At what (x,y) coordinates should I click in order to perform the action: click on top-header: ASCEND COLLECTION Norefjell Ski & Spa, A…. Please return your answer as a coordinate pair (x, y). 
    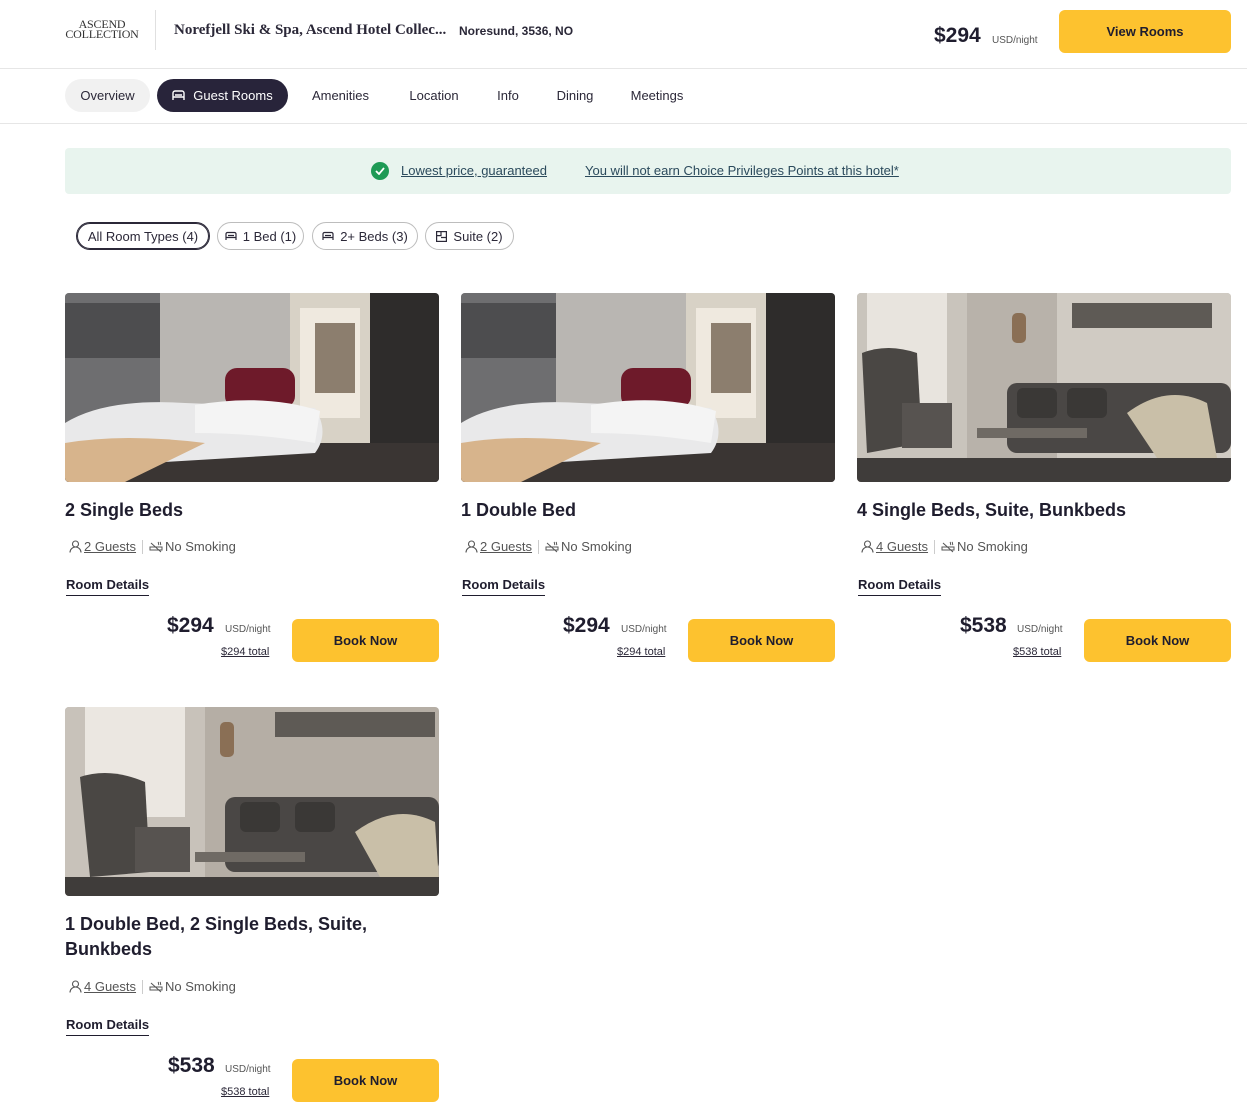
    Looking at the image, I should click on (623, 34).